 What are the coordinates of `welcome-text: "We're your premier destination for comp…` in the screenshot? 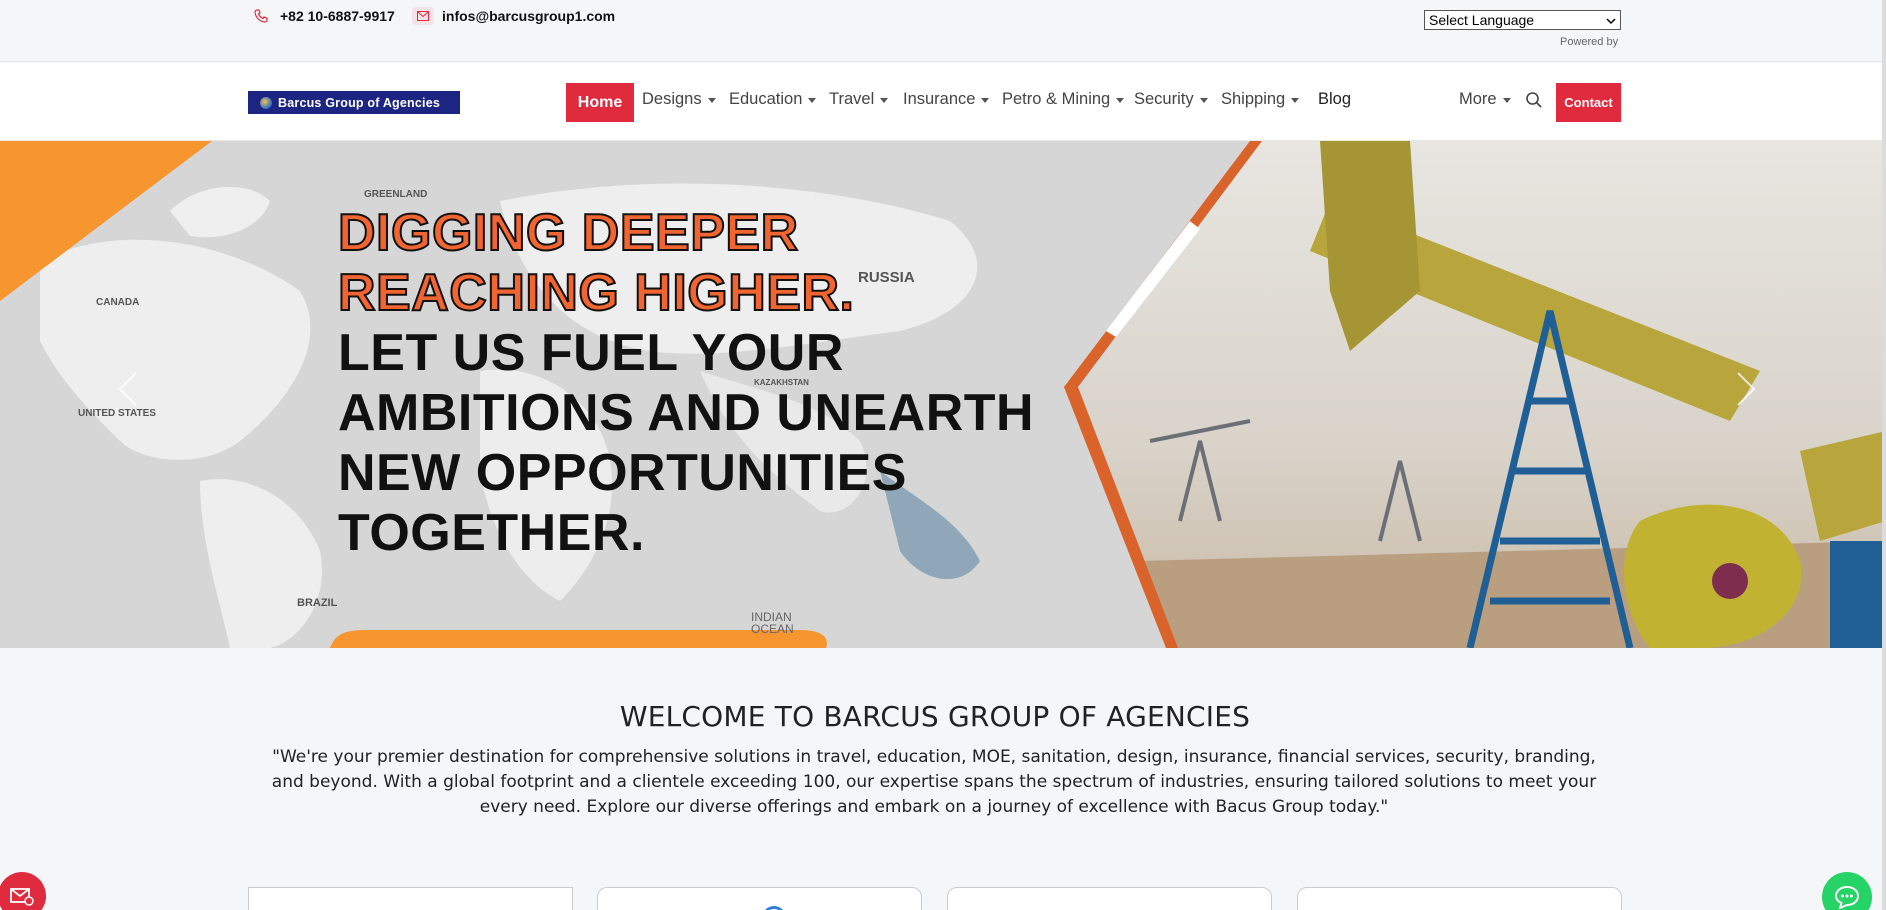 It's located at (934, 782).